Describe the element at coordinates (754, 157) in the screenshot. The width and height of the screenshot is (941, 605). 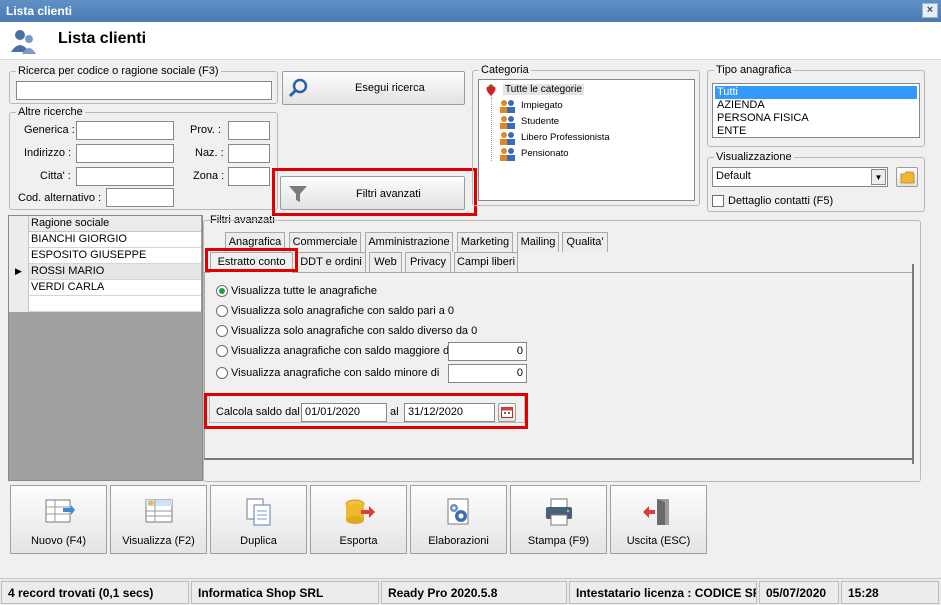
I see `view-group-label: Visualizzazione` at that location.